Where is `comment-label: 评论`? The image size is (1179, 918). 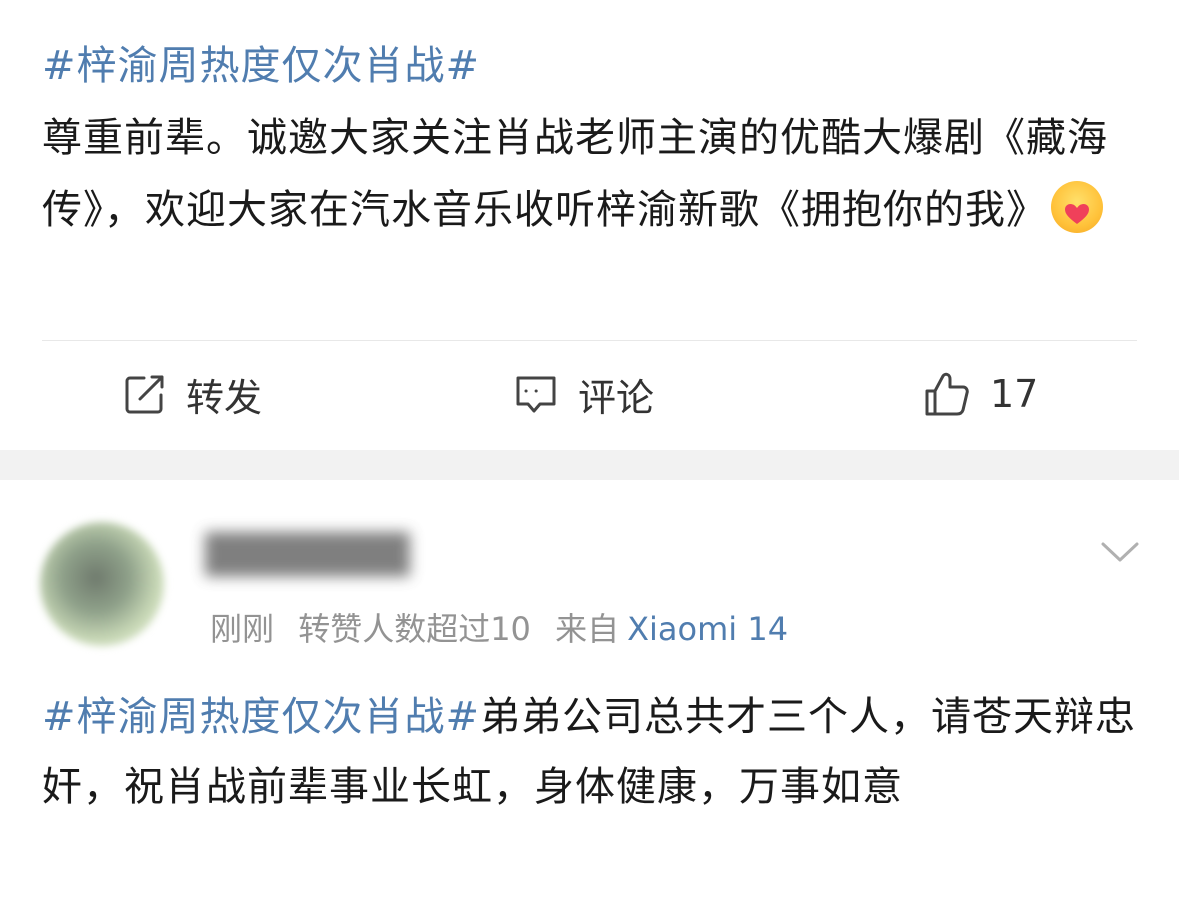 comment-label: 评论 is located at coordinates (616, 397).